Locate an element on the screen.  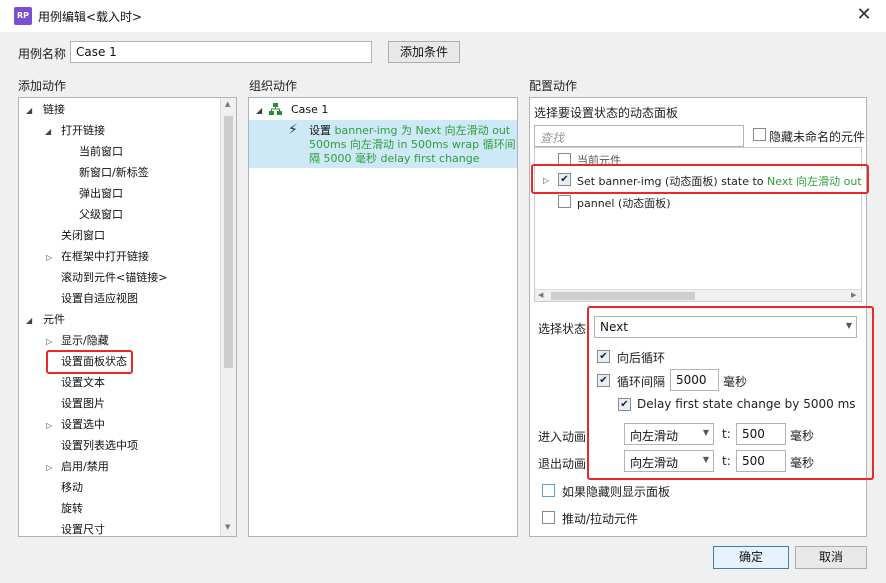
tree-current-window: 当前窗口 is located at coordinates (101, 152).